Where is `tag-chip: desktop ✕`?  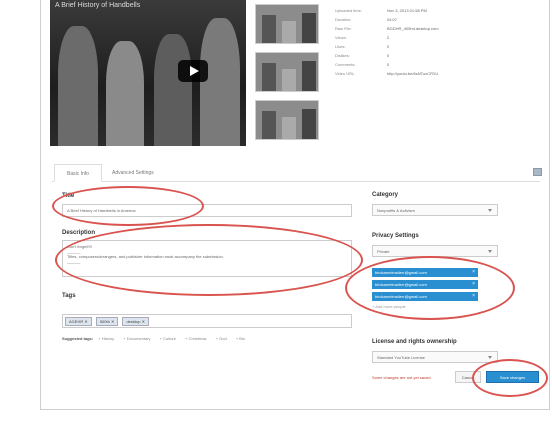
tag-chip: desktop ✕ is located at coordinates (135, 321).